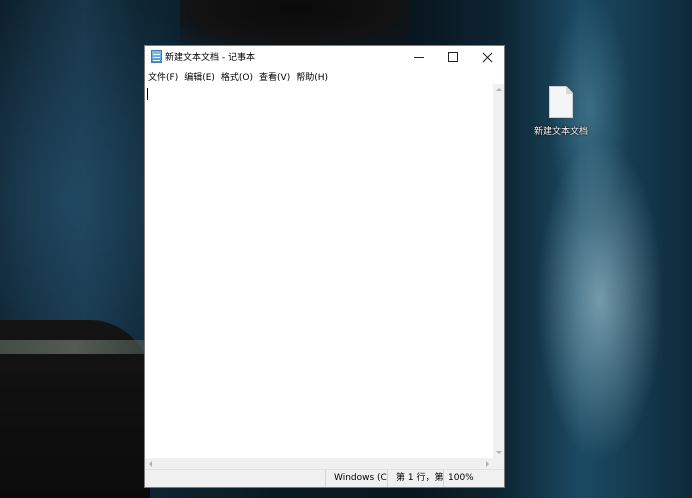 This screenshot has width=692, height=498. I want to click on desktop-icon-text-file: 新建文本文档, so click(561, 114).